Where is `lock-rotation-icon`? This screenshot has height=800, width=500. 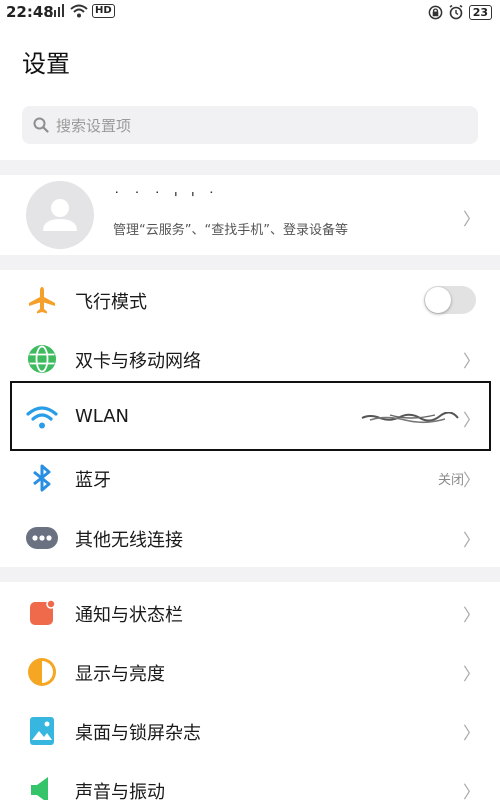
lock-rotation-icon is located at coordinates (435, 12).